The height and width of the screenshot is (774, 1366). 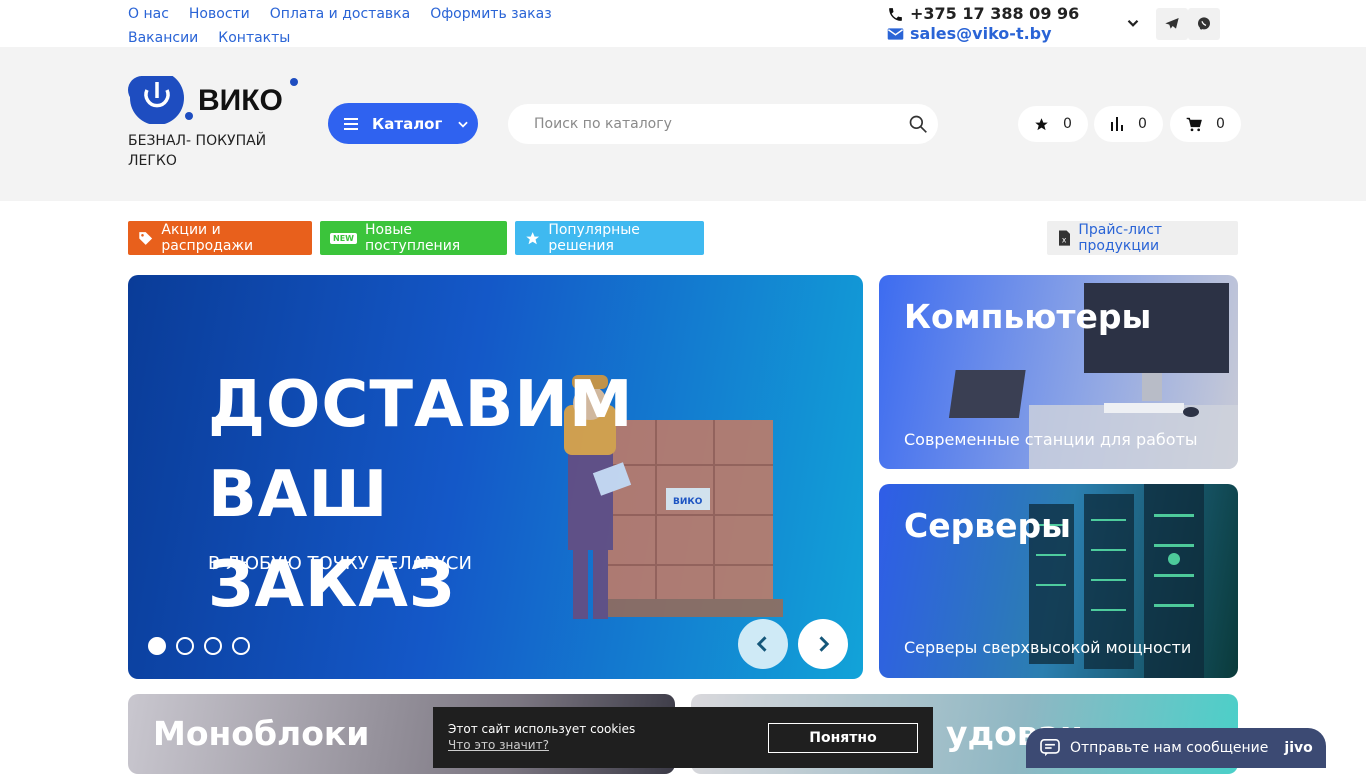 What do you see at coordinates (594, 238) in the screenshot?
I see `popular-label: Популярные решения` at bounding box center [594, 238].